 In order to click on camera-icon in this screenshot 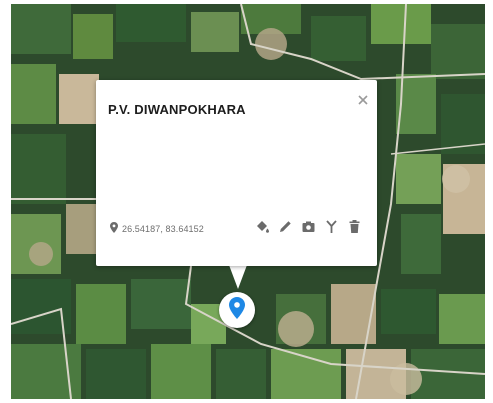, I will do `click(308, 226)`.